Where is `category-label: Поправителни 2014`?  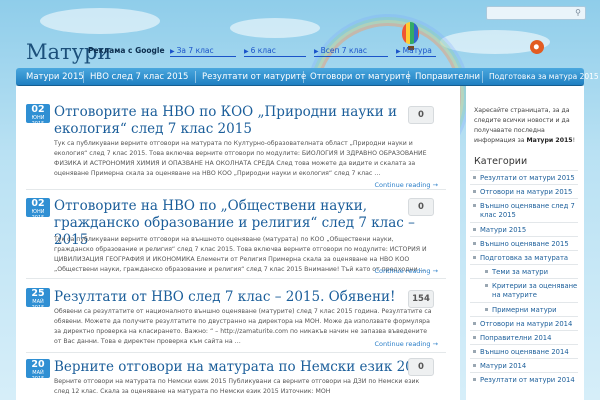 category-label: Поправителни 2014 is located at coordinates (516, 338).